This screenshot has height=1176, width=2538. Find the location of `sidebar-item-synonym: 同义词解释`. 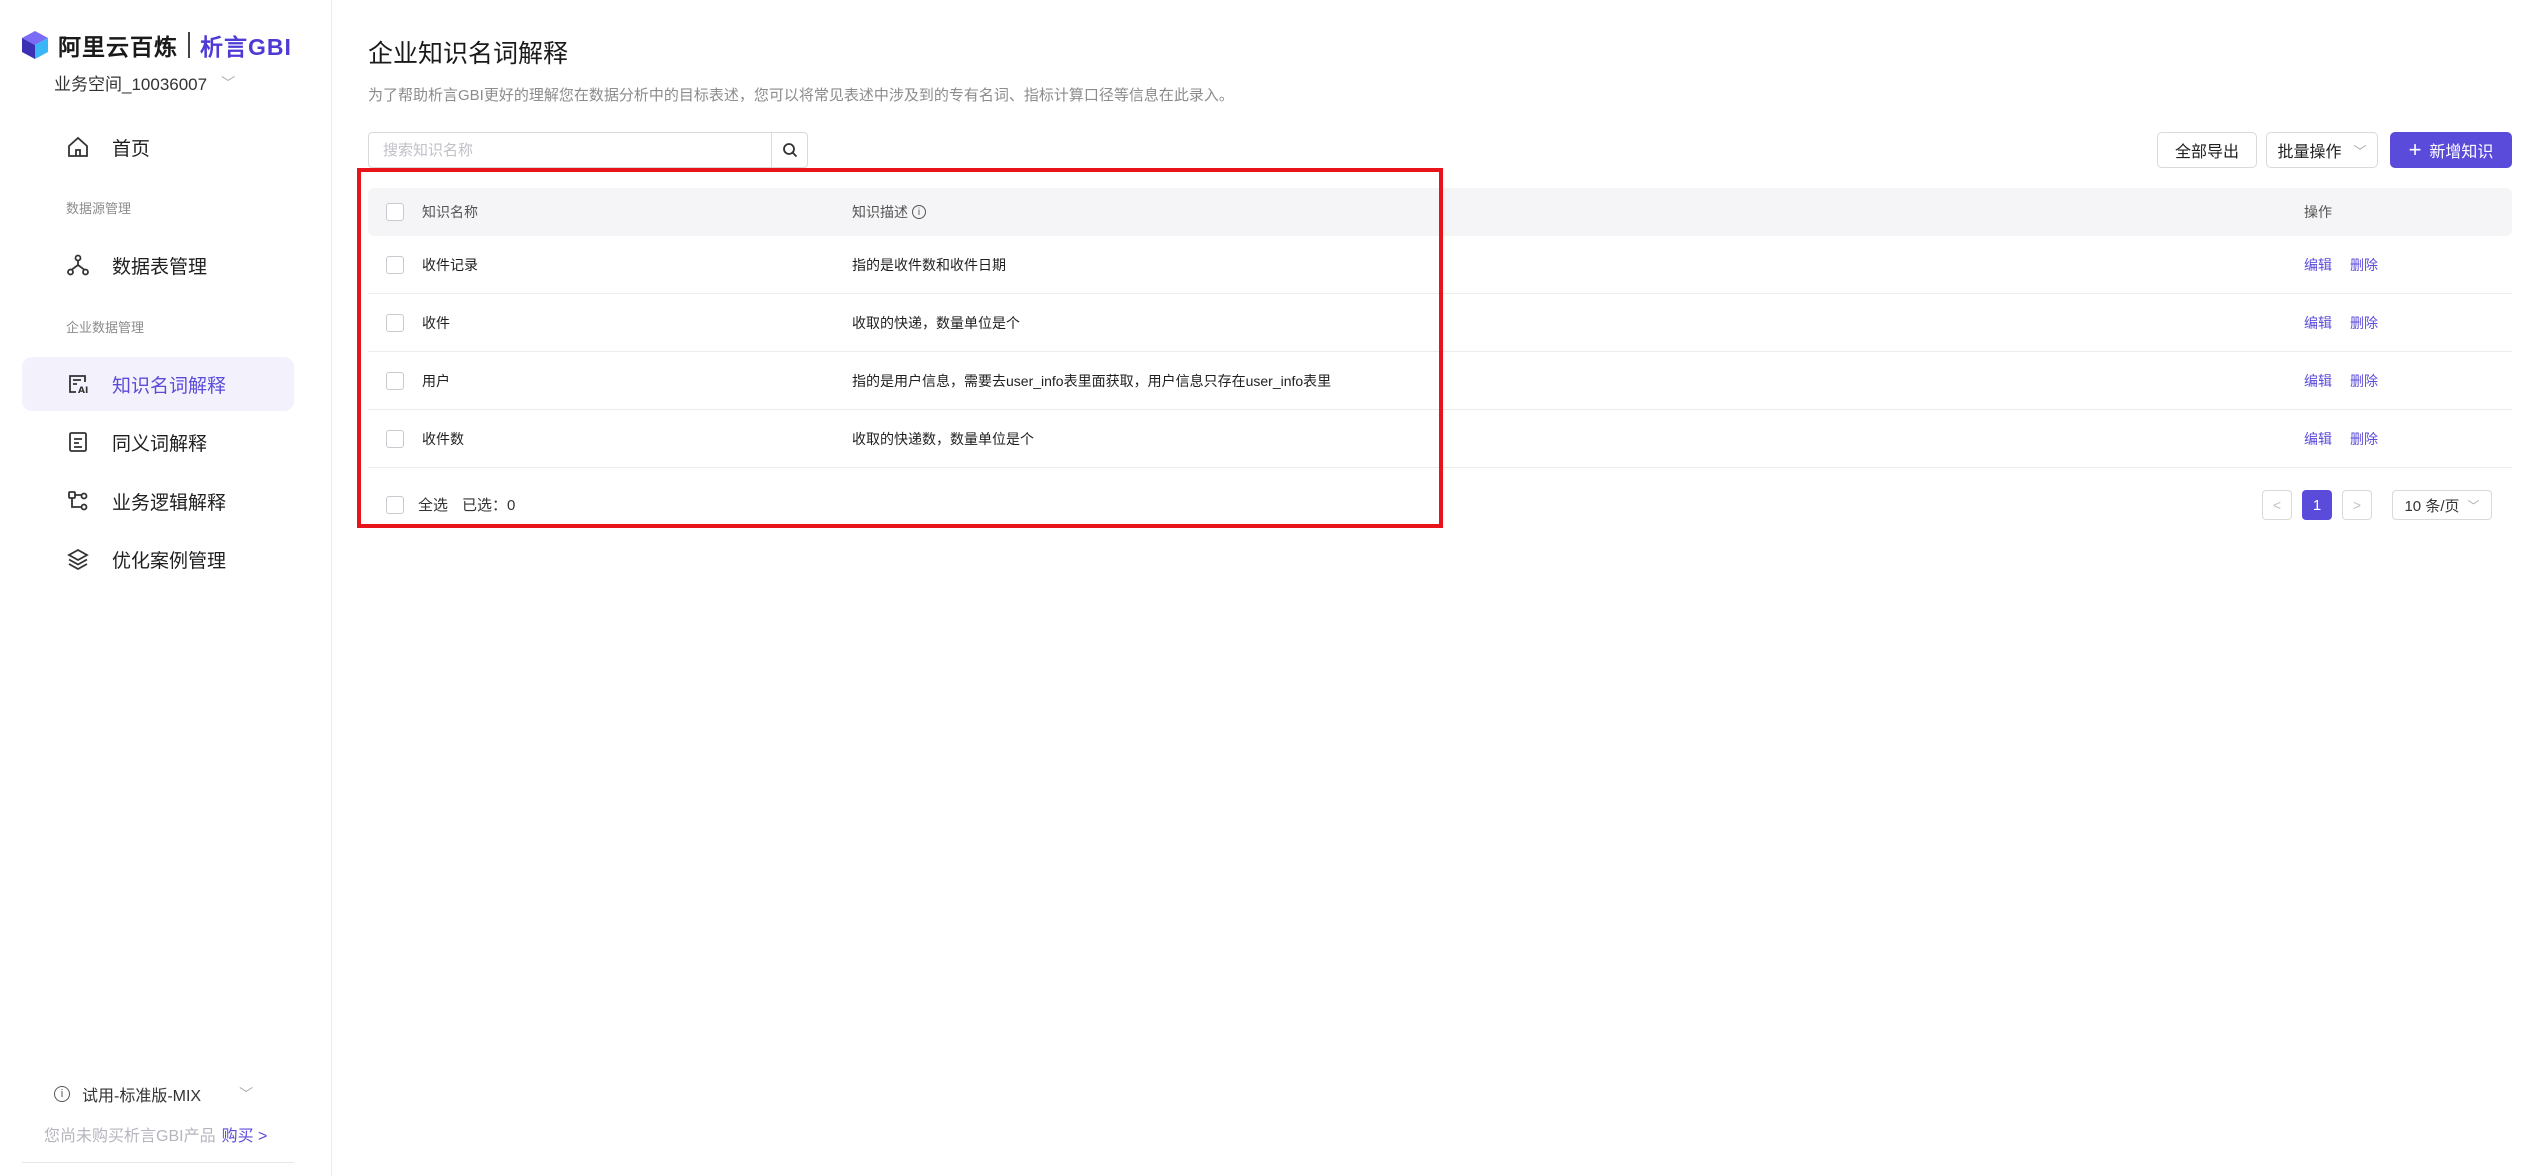

sidebar-item-synonym: 同义词解释 is located at coordinates (158, 442).